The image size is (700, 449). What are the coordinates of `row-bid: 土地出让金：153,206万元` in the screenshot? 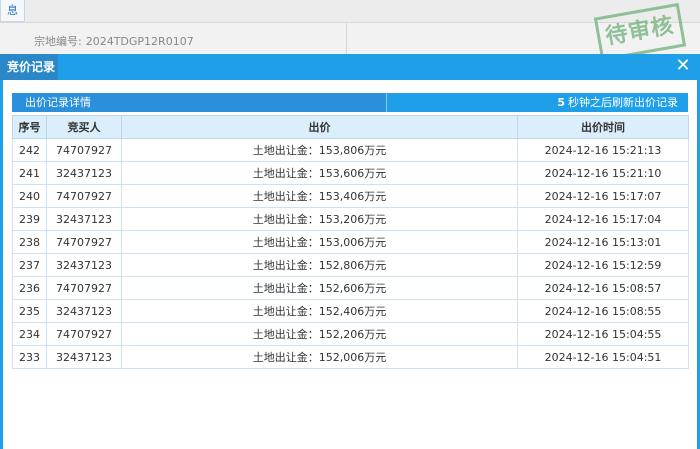 It's located at (319, 219).